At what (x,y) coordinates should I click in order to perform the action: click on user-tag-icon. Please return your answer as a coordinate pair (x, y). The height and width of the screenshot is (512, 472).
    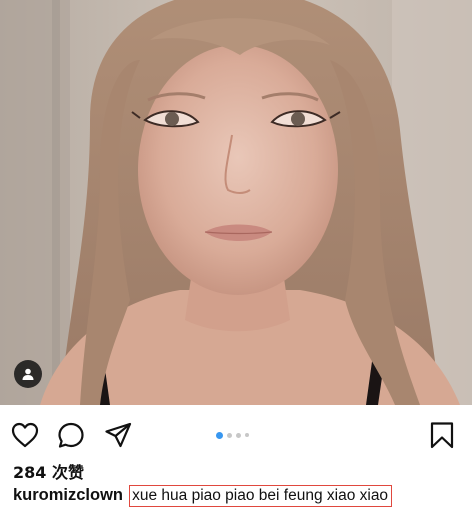
    Looking at the image, I should click on (28, 374).